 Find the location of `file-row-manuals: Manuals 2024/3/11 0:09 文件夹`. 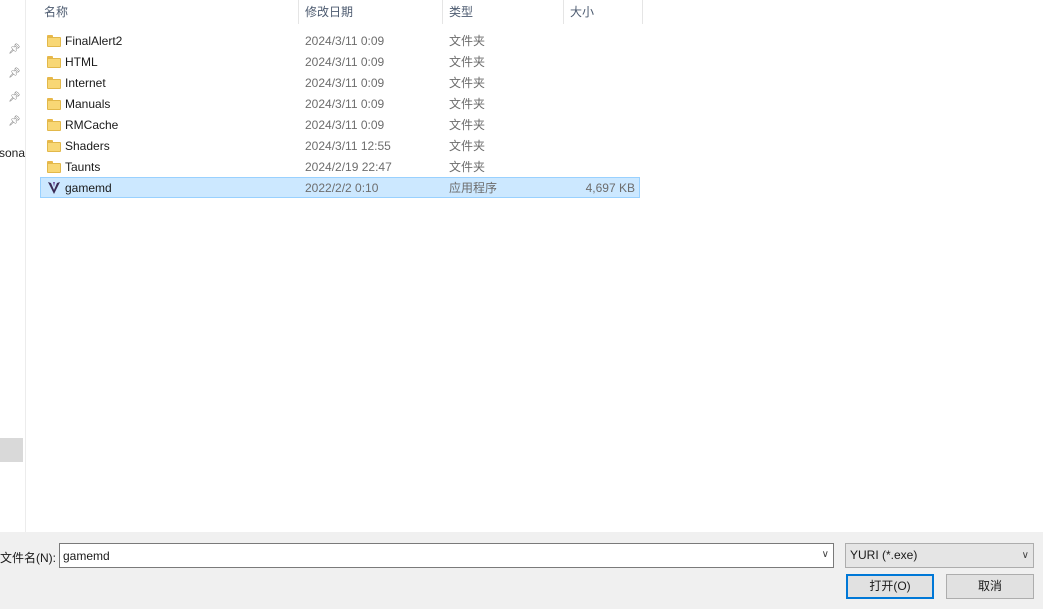

file-row-manuals: Manuals 2024/3/11 0:09 文件夹 is located at coordinates (340, 103).